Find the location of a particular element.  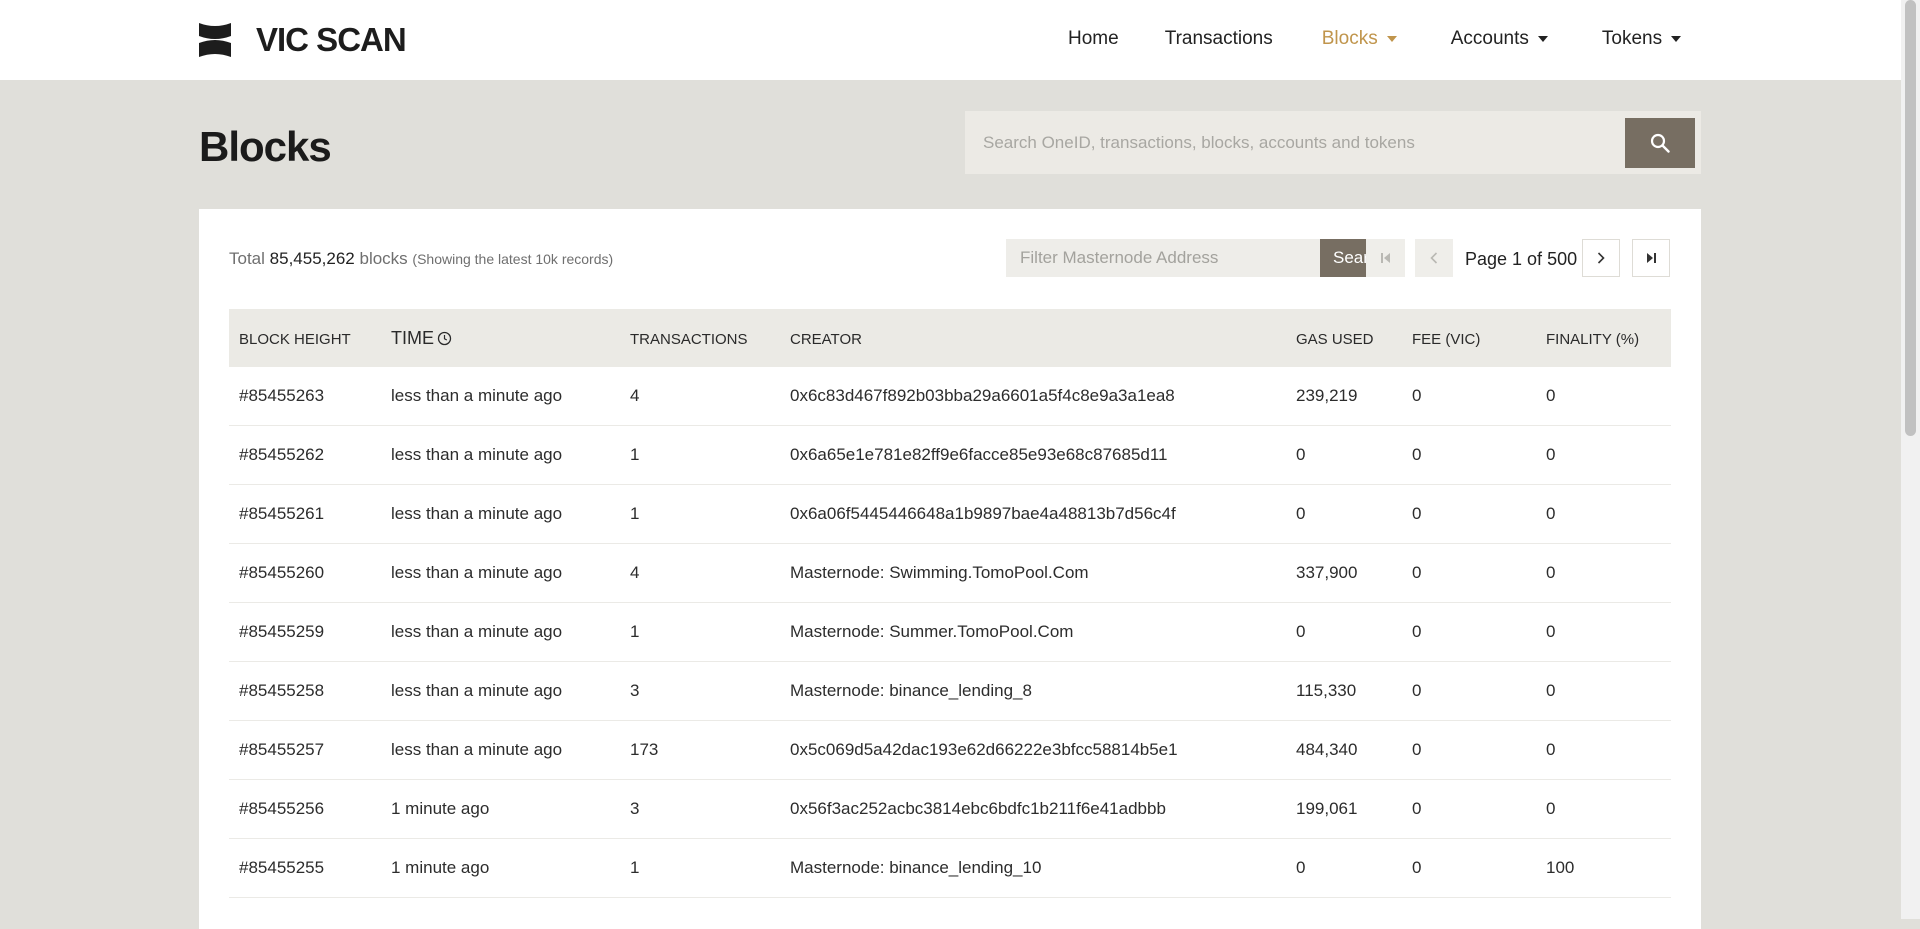

first-page-icon is located at coordinates (1385, 258).